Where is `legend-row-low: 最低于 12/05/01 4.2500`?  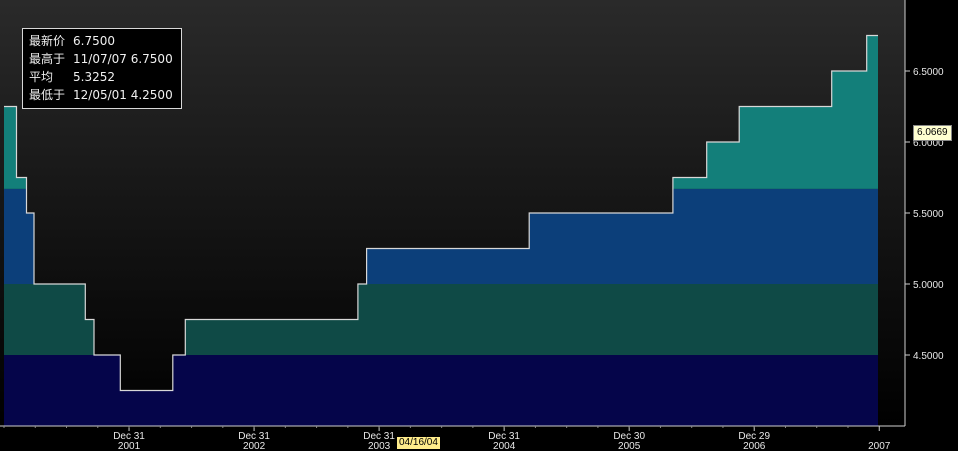
legend-row-low: 最低于 12/05/01 4.2500 is located at coordinates (101, 95).